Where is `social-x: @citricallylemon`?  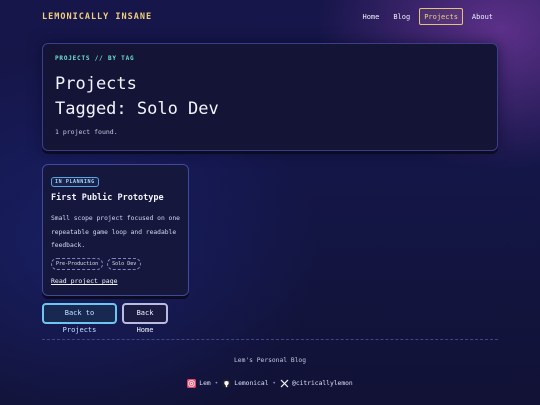
social-x: @citricallylemon is located at coordinates (316, 383).